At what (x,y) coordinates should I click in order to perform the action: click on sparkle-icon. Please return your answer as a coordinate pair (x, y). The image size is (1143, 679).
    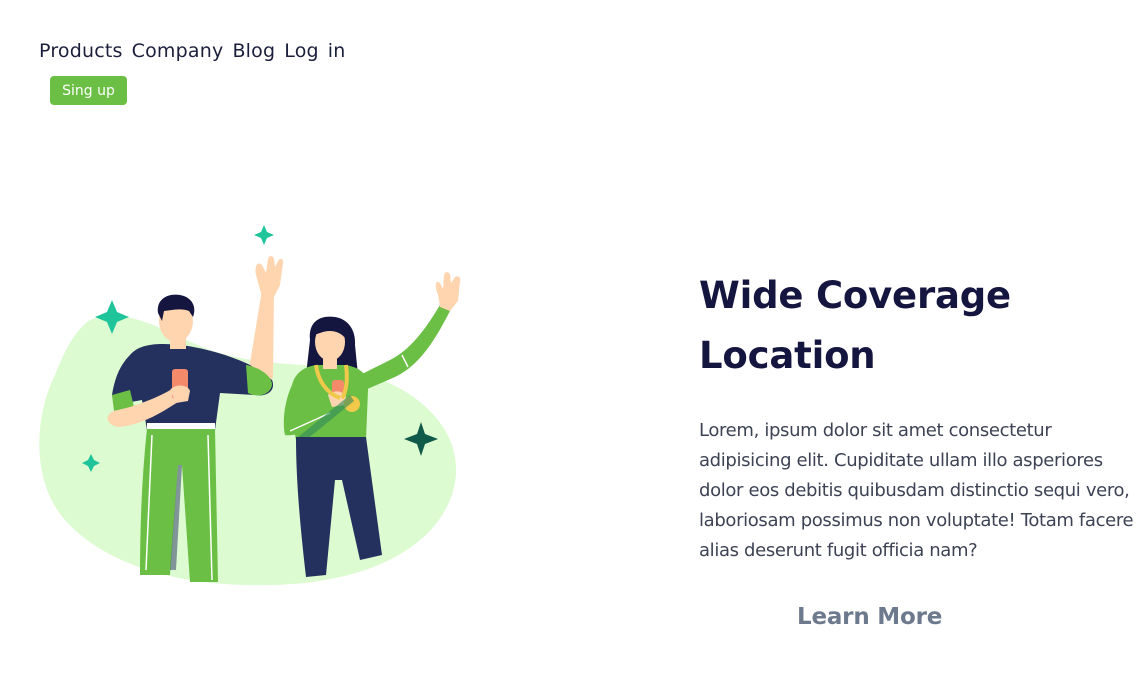
    Looking at the image, I should click on (264, 235).